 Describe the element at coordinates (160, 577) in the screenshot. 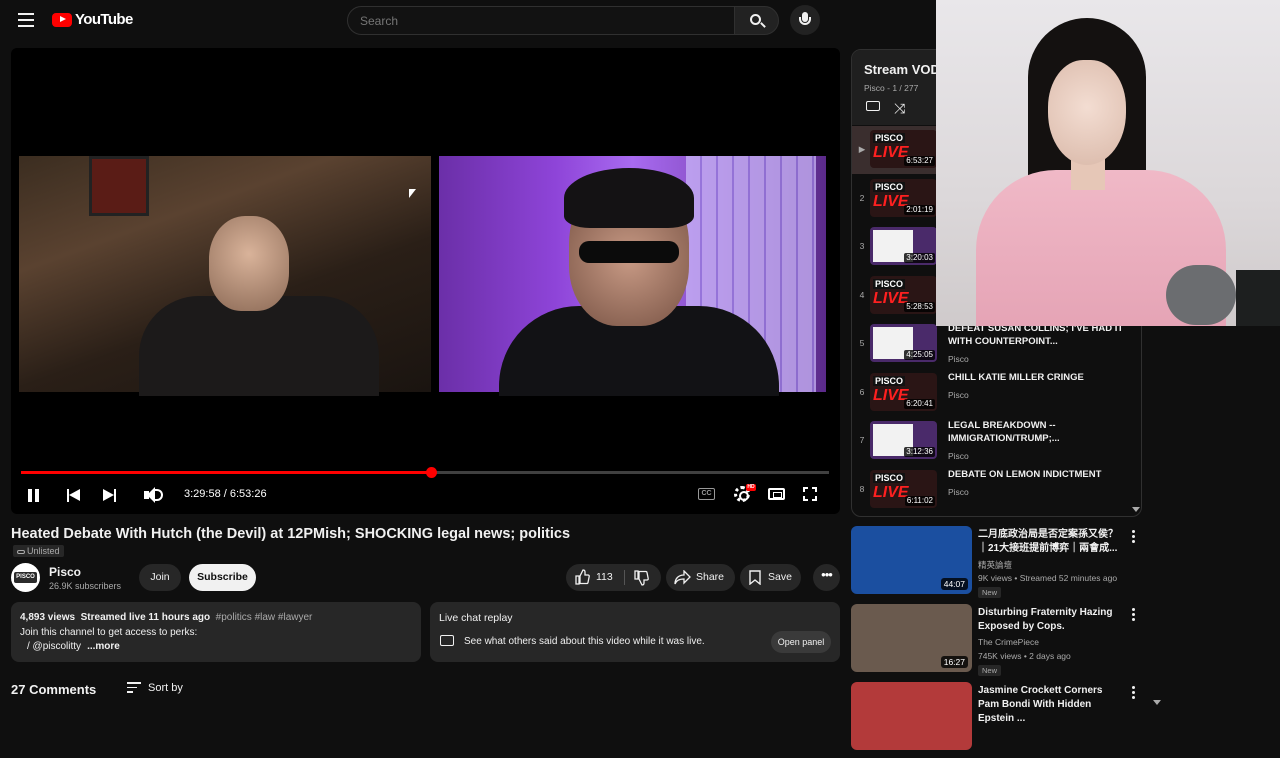

I see `join-button: Join` at that location.